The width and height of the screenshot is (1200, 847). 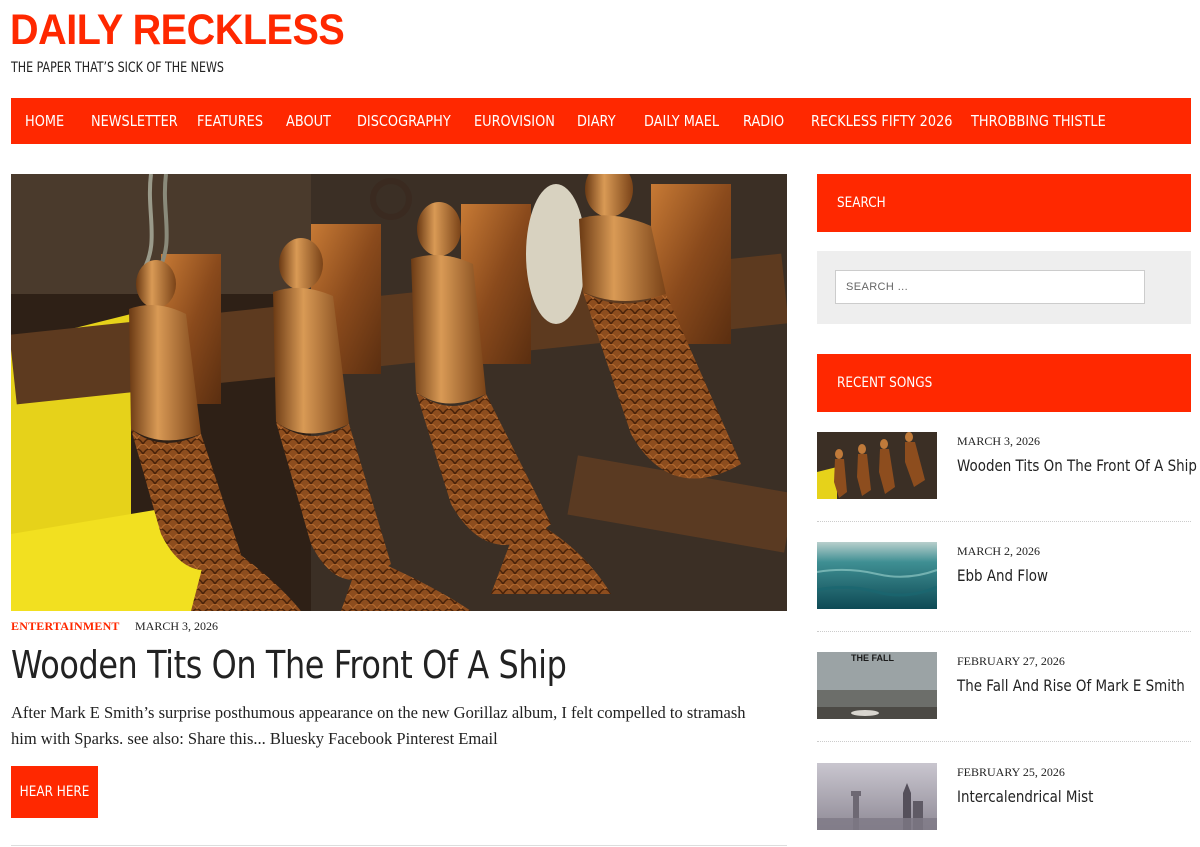 What do you see at coordinates (1004, 597) in the screenshot?
I see `recent-song-item: MARCH 2, 2026 Ebb And Flow` at bounding box center [1004, 597].